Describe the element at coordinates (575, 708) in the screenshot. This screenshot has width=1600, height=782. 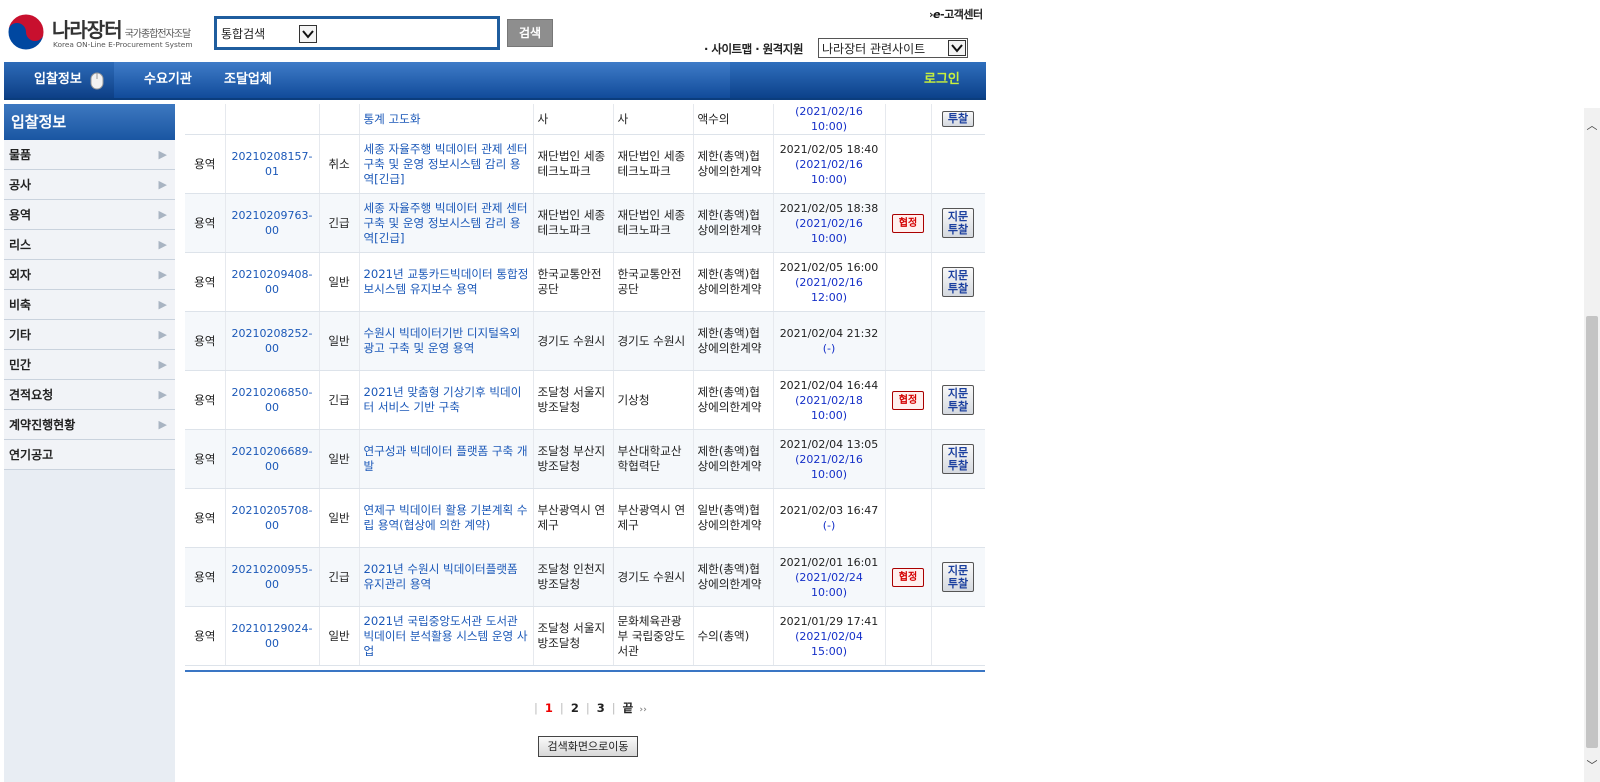
I see `page-2: 2` at that location.